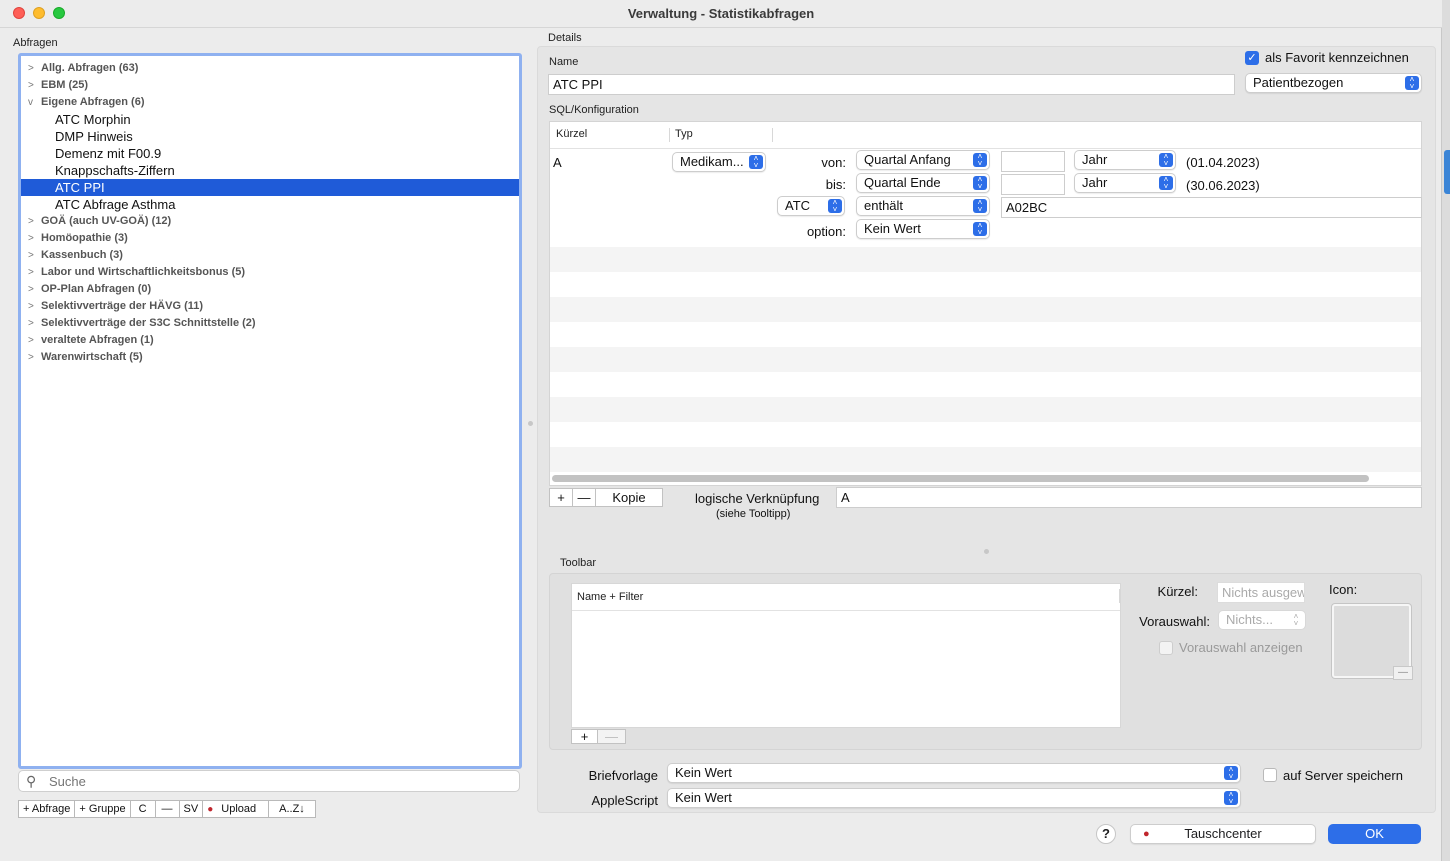 Image resolution: width=1450 pixels, height=861 pixels. What do you see at coordinates (1174, 621) in the screenshot?
I see `vorauswahl-label: Vorauswahl:` at bounding box center [1174, 621].